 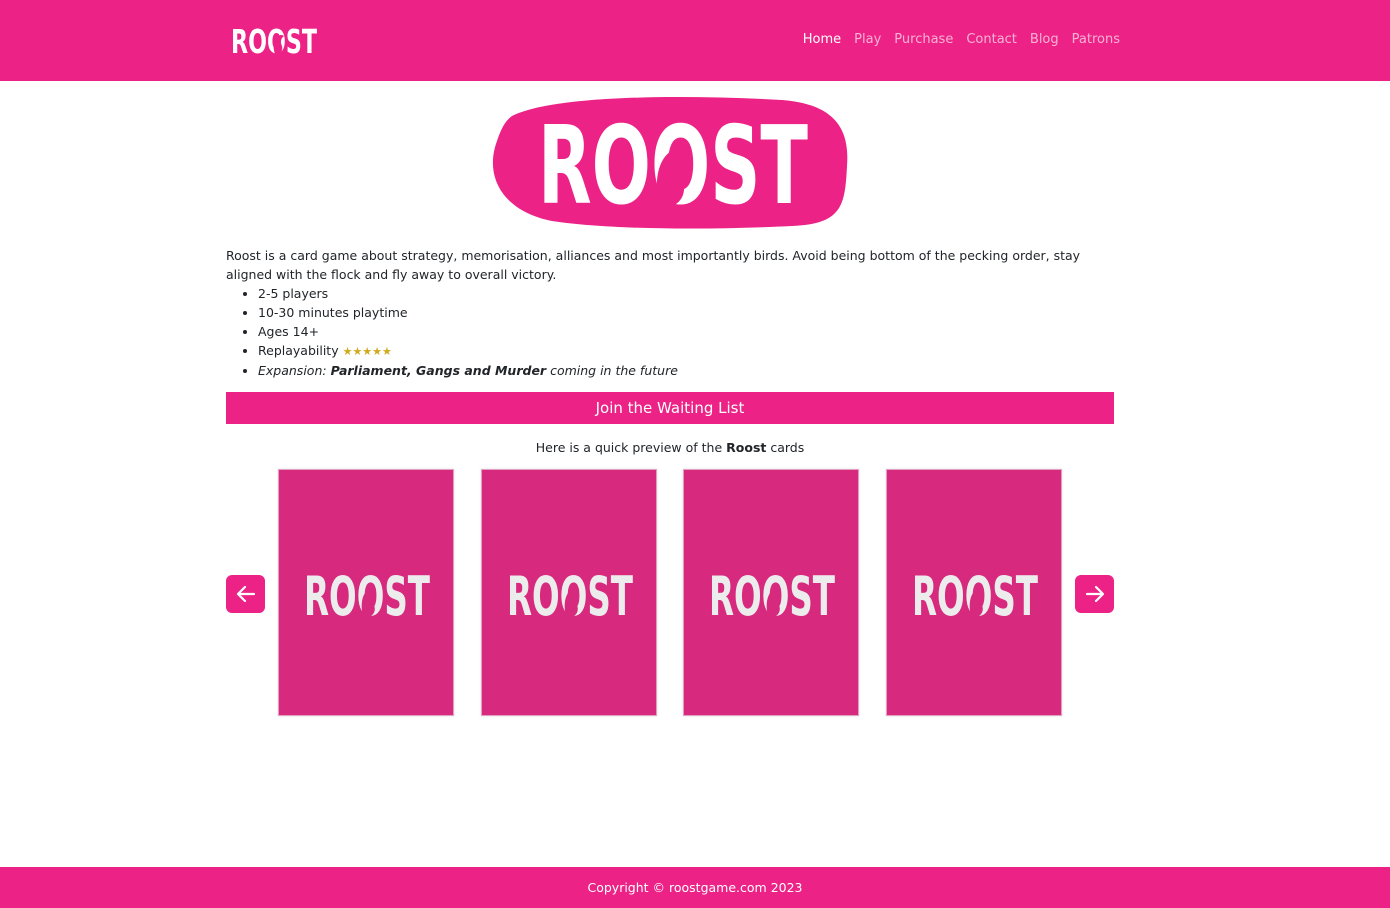 I want to click on nav-link-play: Play, so click(x=867, y=39).